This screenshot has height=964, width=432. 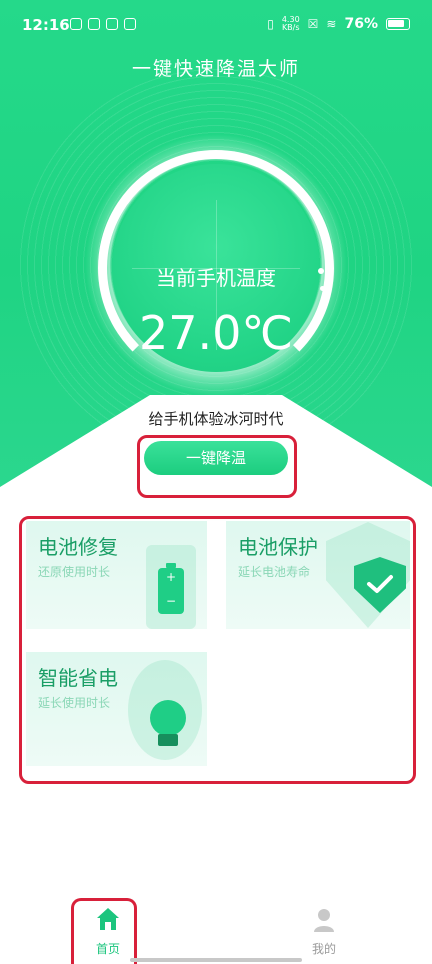 What do you see at coordinates (290, 23) in the screenshot?
I see `net-speed: 4.30 KB/s` at bounding box center [290, 23].